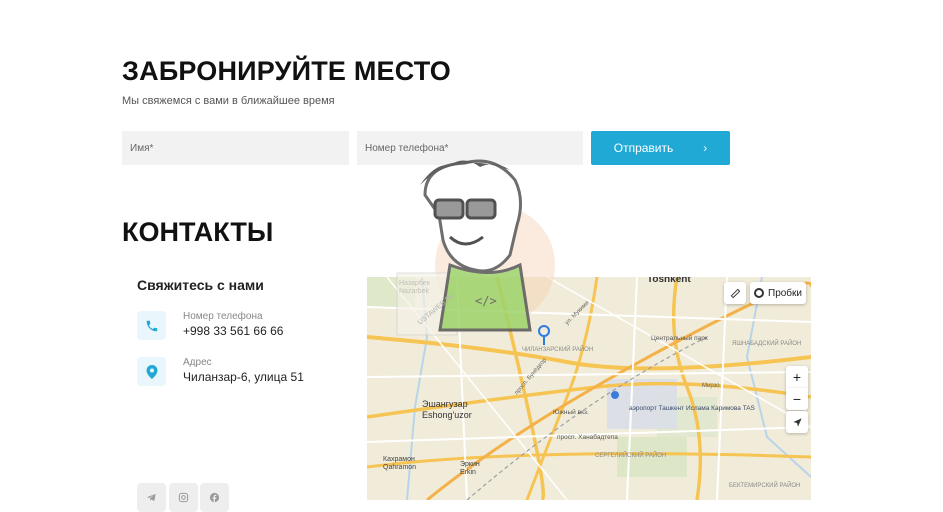  I want to click on facebook-icon, so click(214, 497).